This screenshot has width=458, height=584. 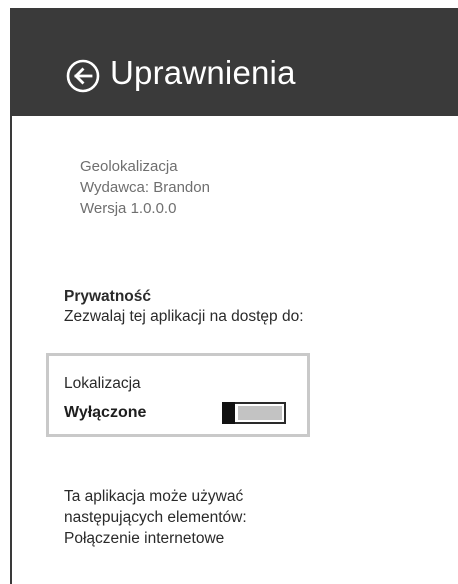 What do you see at coordinates (228, 413) in the screenshot?
I see `toggle-thumb` at bounding box center [228, 413].